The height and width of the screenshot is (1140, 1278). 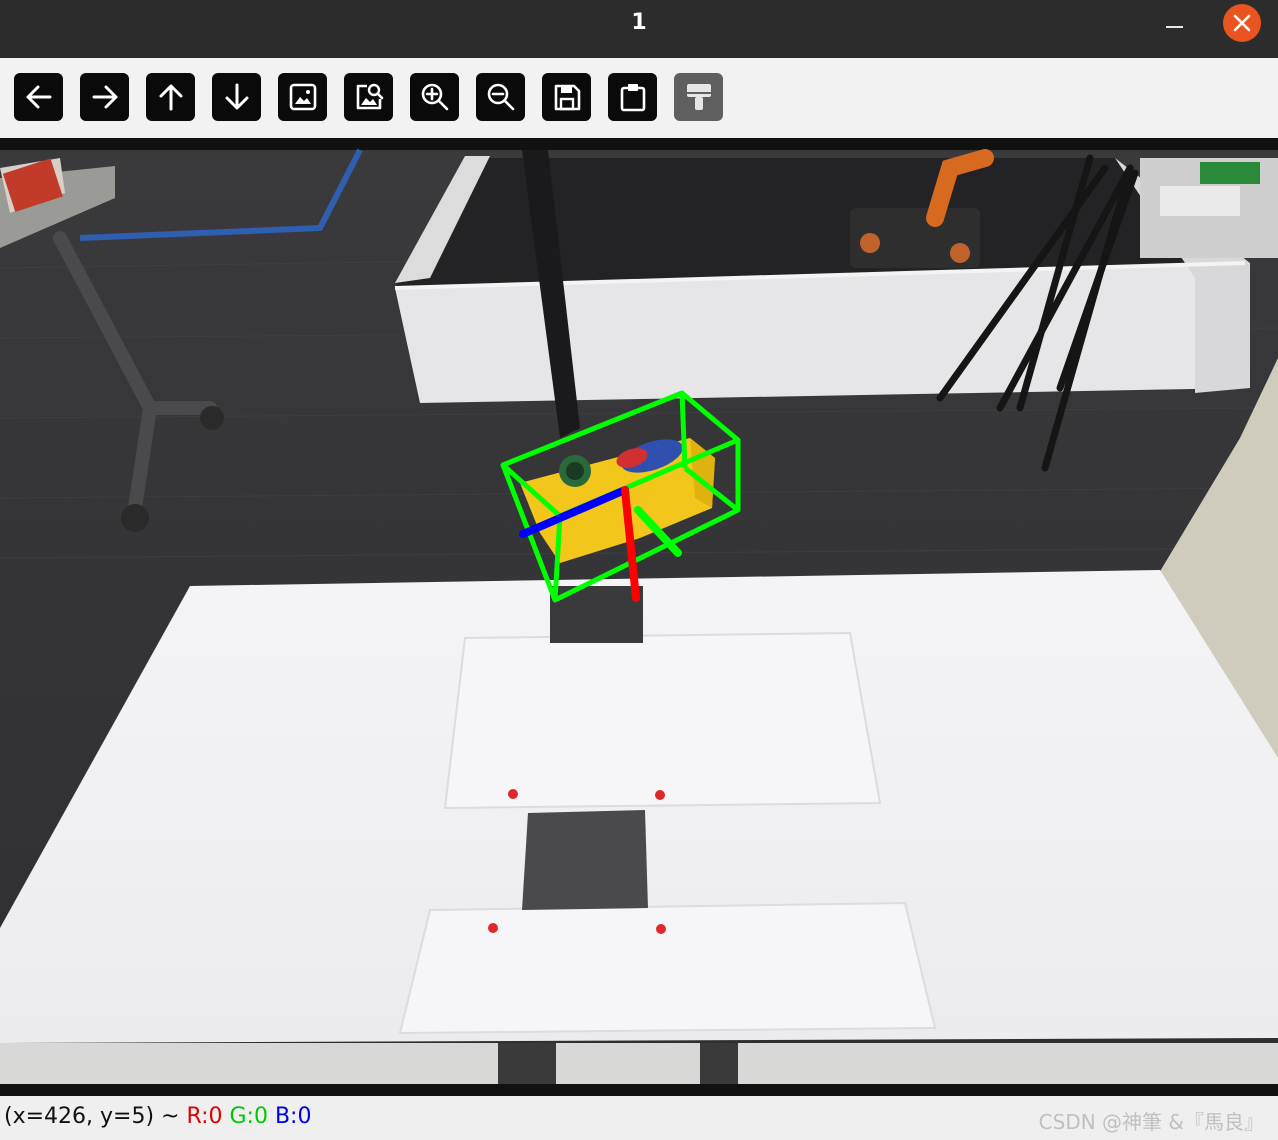 I want to click on arrow-up-icon, so click(x=171, y=97).